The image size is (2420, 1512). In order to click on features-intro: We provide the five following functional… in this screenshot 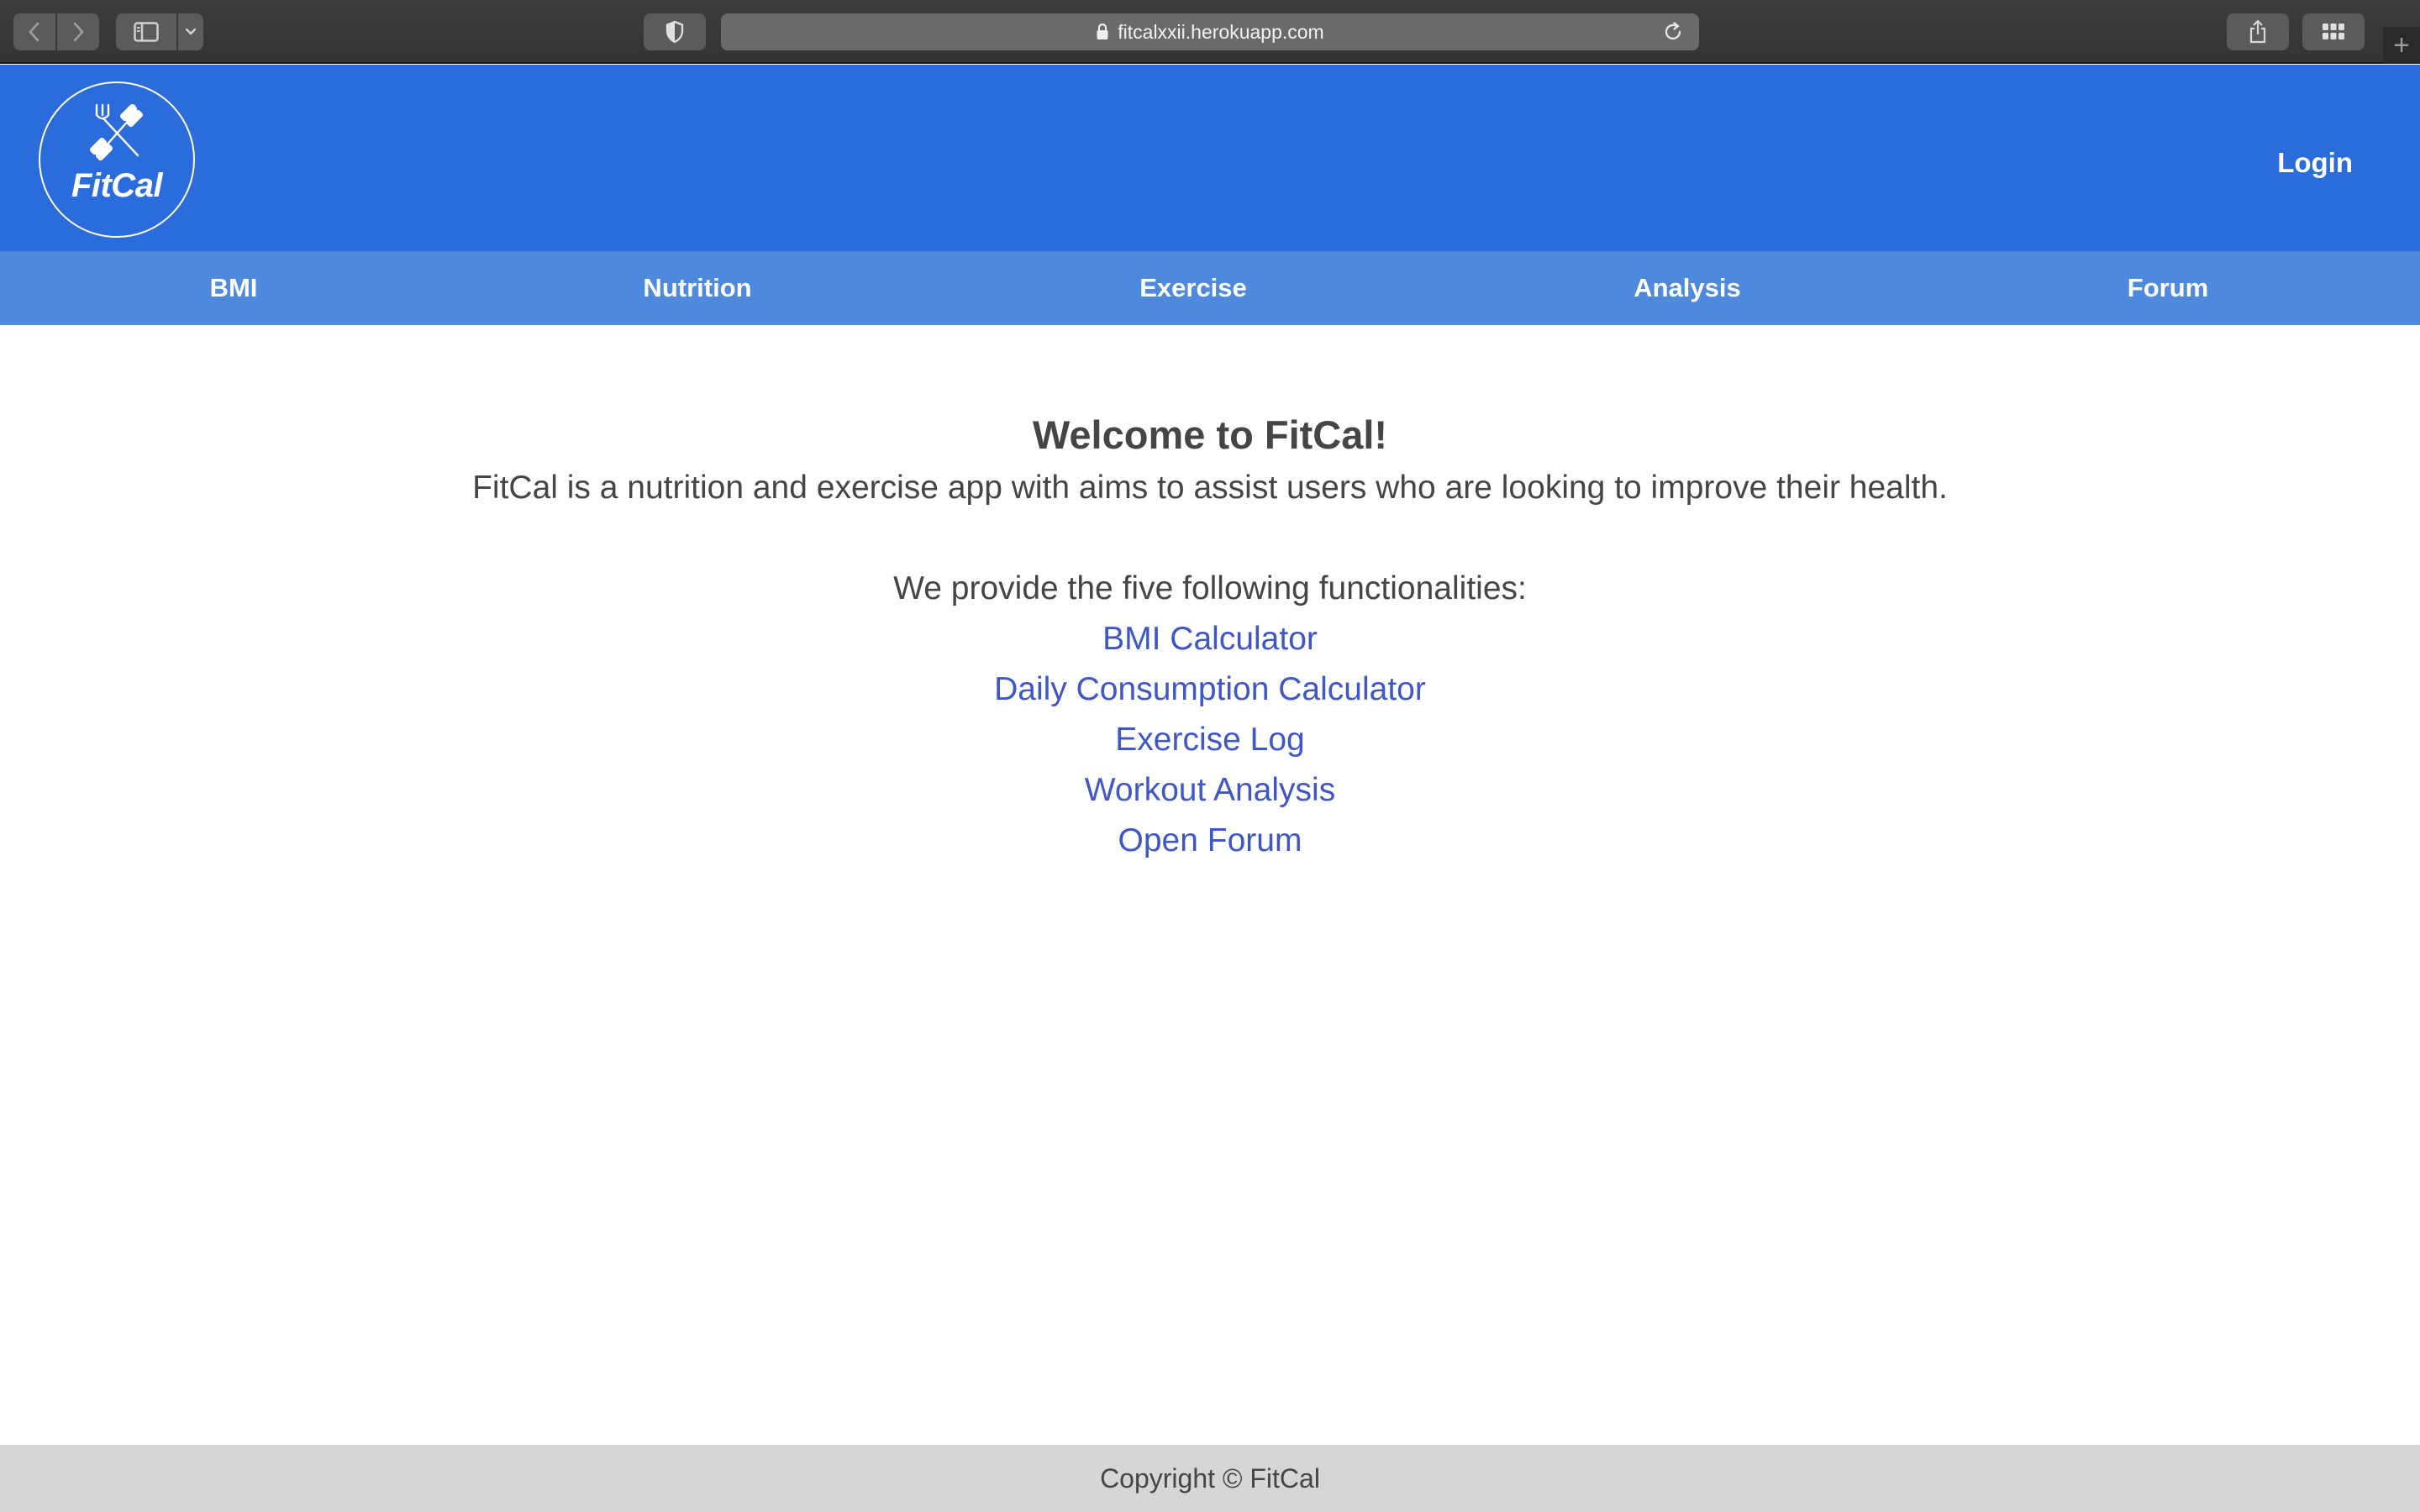, I will do `click(1210, 588)`.